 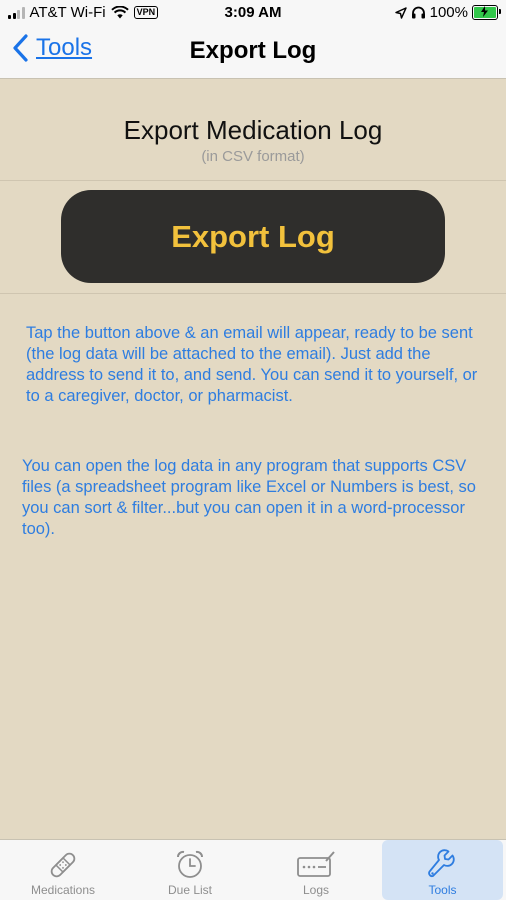 I want to click on navigation-bar: Tools Export Log, so click(x=253, y=52).